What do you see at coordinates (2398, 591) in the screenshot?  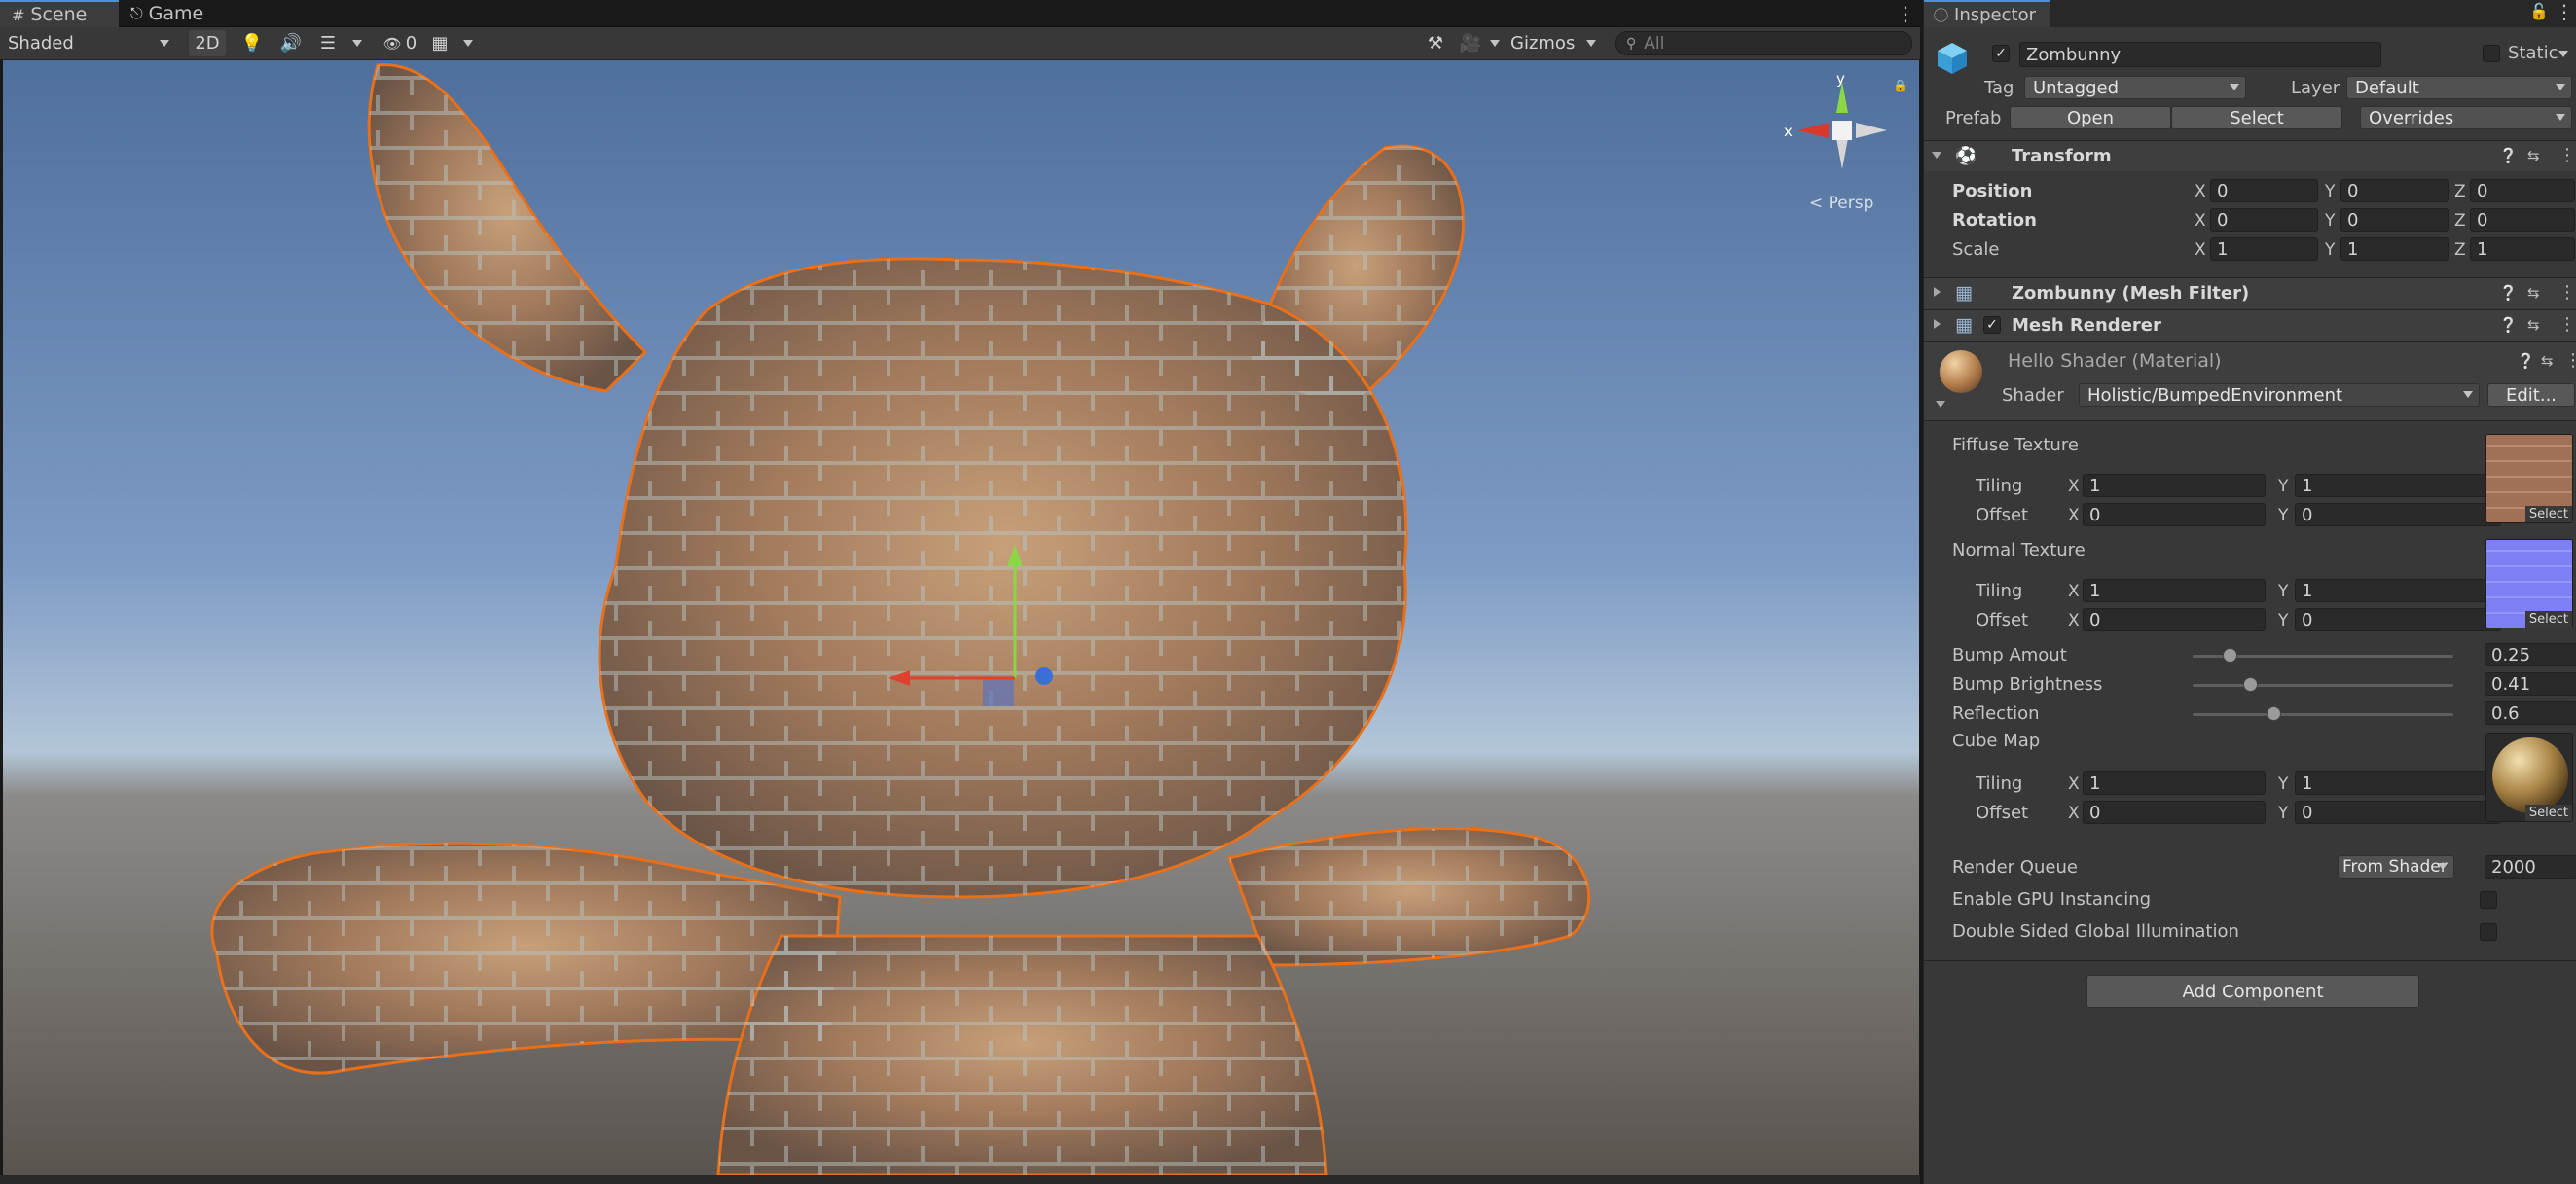 I see `normal-tiling-y-field: 1` at bounding box center [2398, 591].